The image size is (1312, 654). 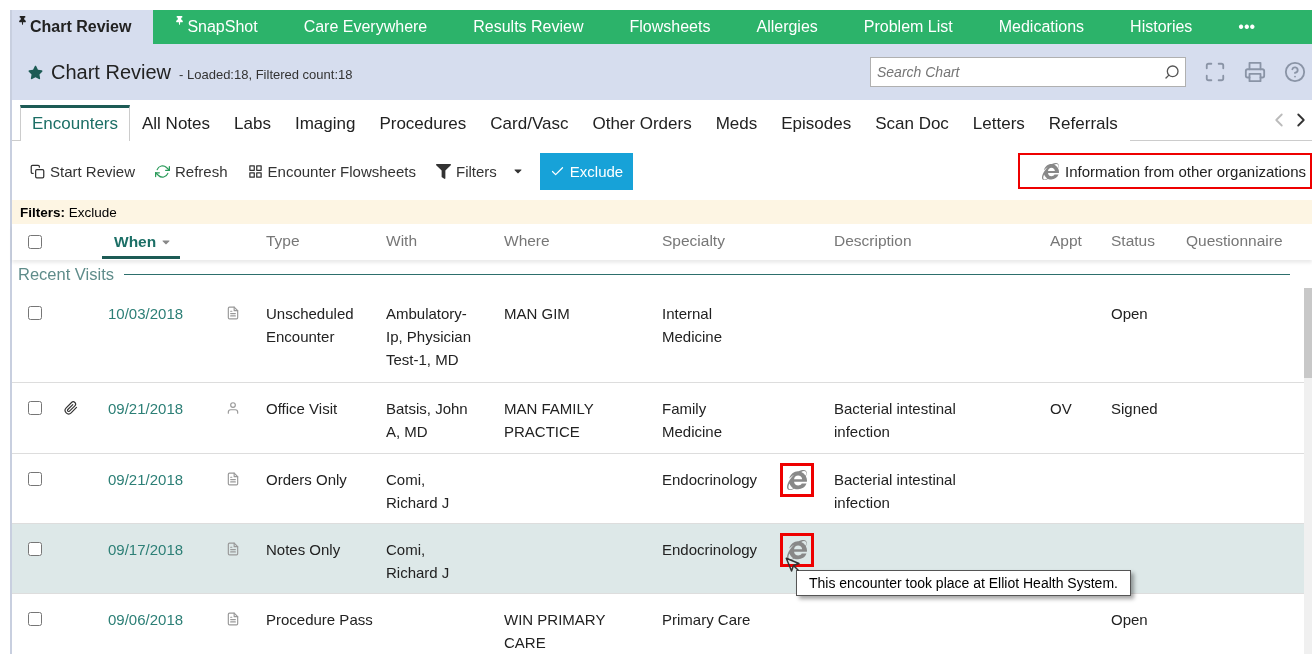 What do you see at coordinates (163, 171) in the screenshot?
I see `refresh-icon` at bounding box center [163, 171].